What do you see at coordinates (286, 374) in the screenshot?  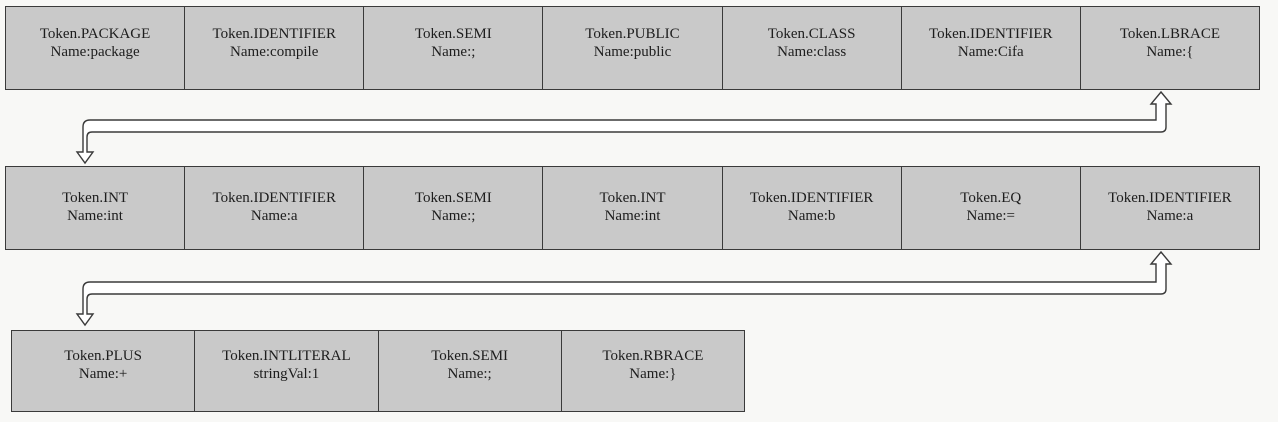 I see `token-name: stringVal:1` at bounding box center [286, 374].